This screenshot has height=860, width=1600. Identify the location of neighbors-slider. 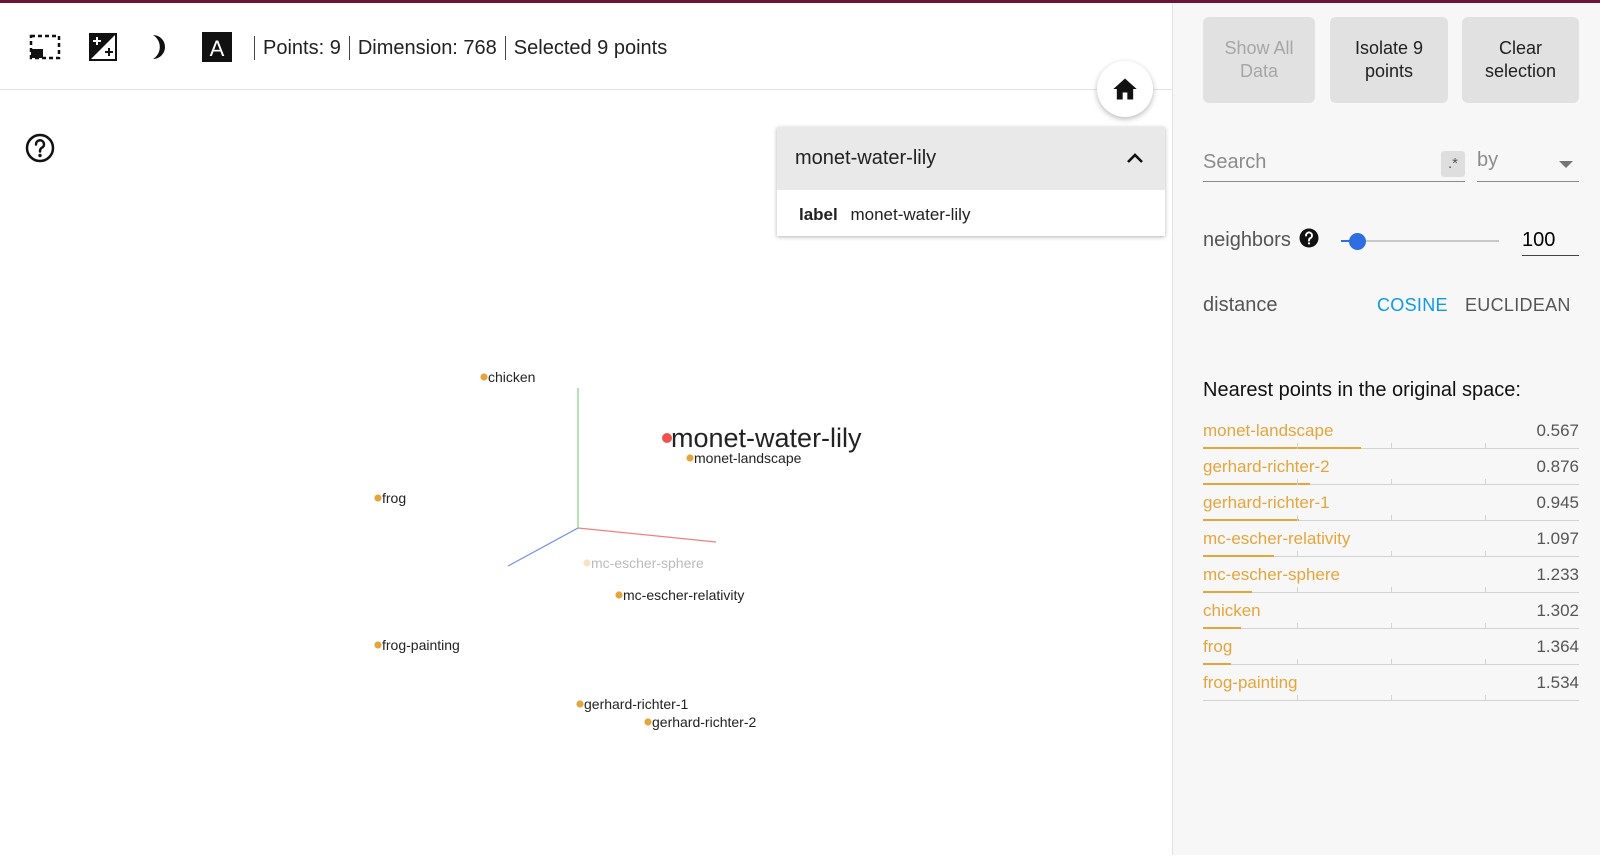
(1420, 241).